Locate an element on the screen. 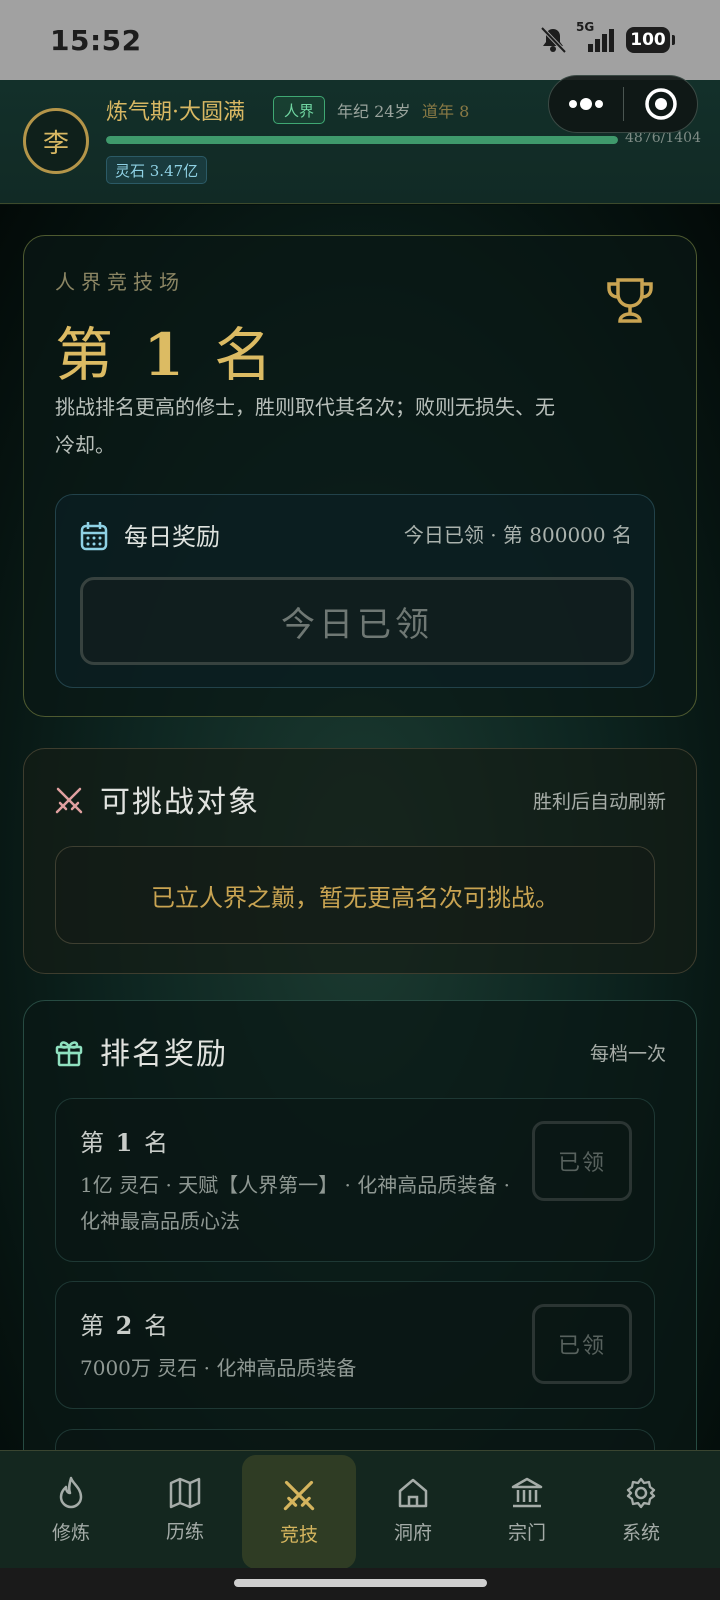 The width and height of the screenshot is (720, 1600). flame-icon is located at coordinates (71, 1492).